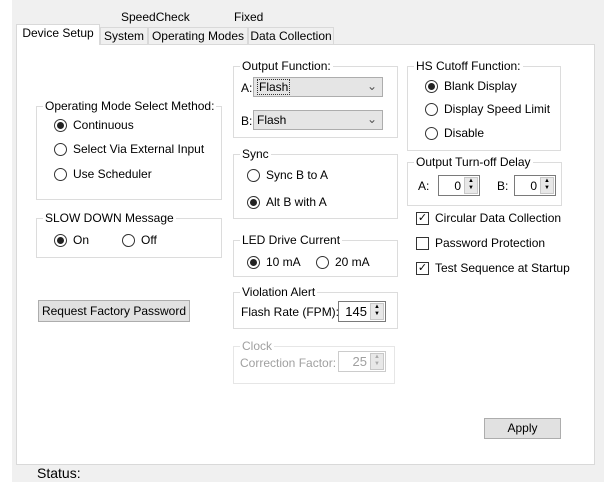 This screenshot has width=614, height=495. I want to click on radio-label: 10 mA, so click(283, 262).